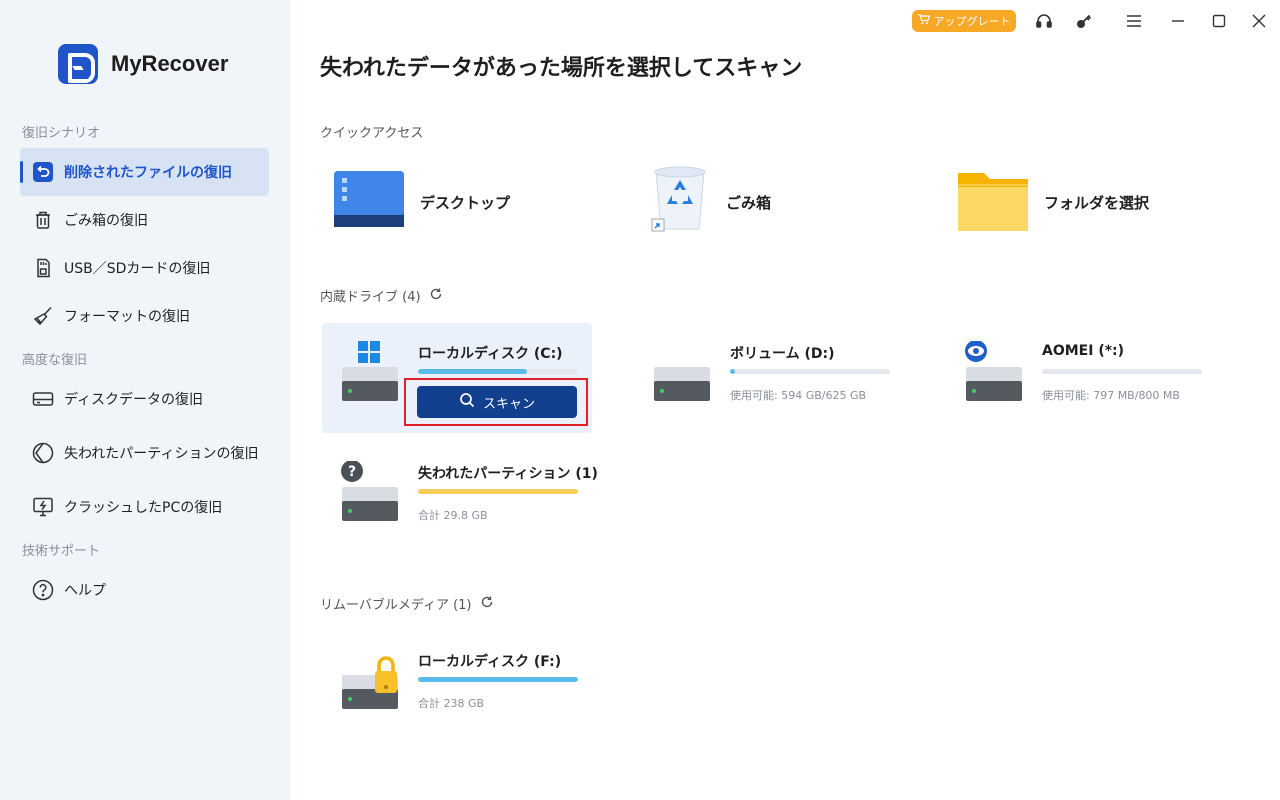  I want to click on drive-name: 失われたパーティション (1), so click(508, 474).